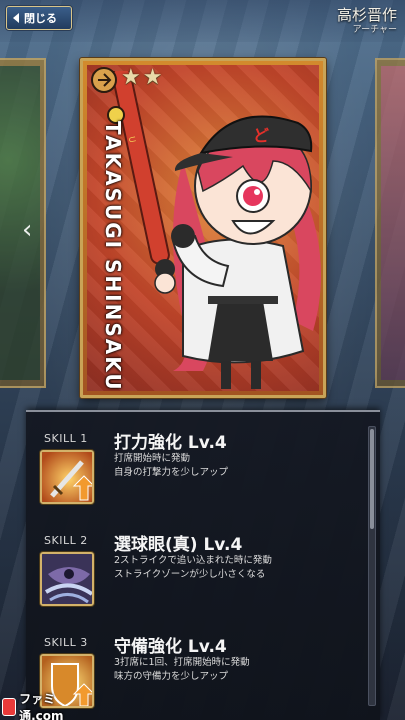 This screenshot has width=405, height=720. I want to click on famitsu-logo-icon, so click(9, 707).